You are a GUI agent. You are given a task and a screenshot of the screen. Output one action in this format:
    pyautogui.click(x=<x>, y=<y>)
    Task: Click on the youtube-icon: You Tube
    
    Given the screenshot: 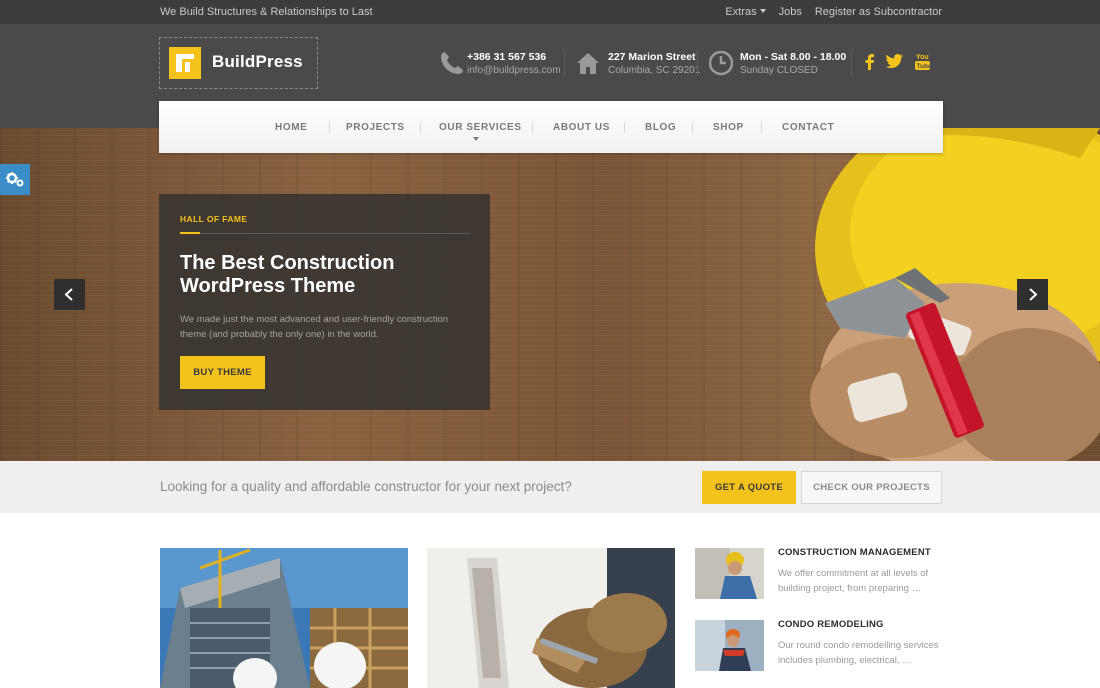 What is the action you would take?
    pyautogui.click(x=923, y=63)
    